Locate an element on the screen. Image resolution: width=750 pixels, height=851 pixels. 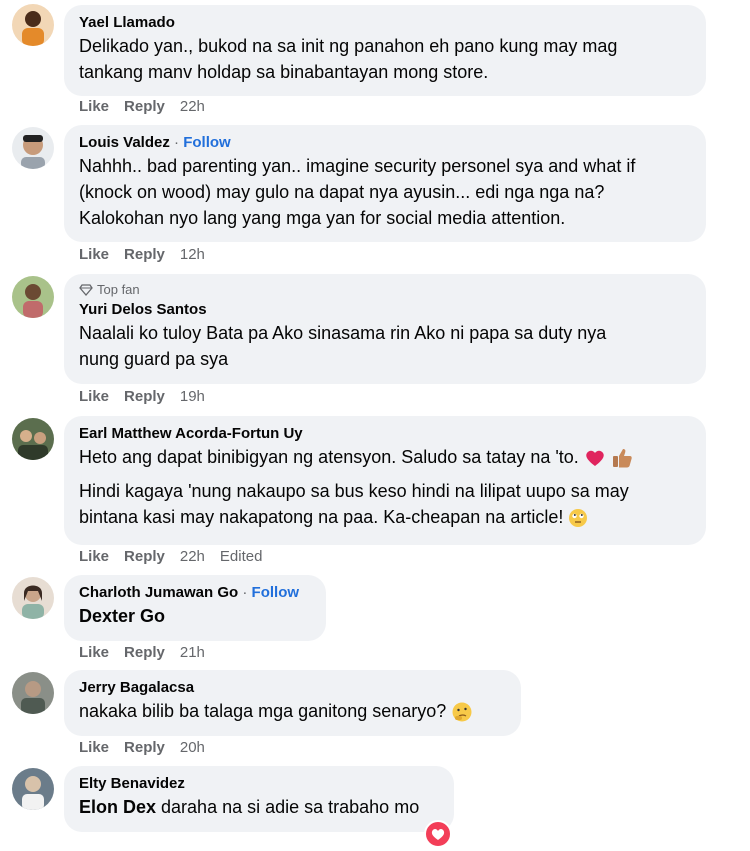
heart-reaction-icon is located at coordinates (438, 834).